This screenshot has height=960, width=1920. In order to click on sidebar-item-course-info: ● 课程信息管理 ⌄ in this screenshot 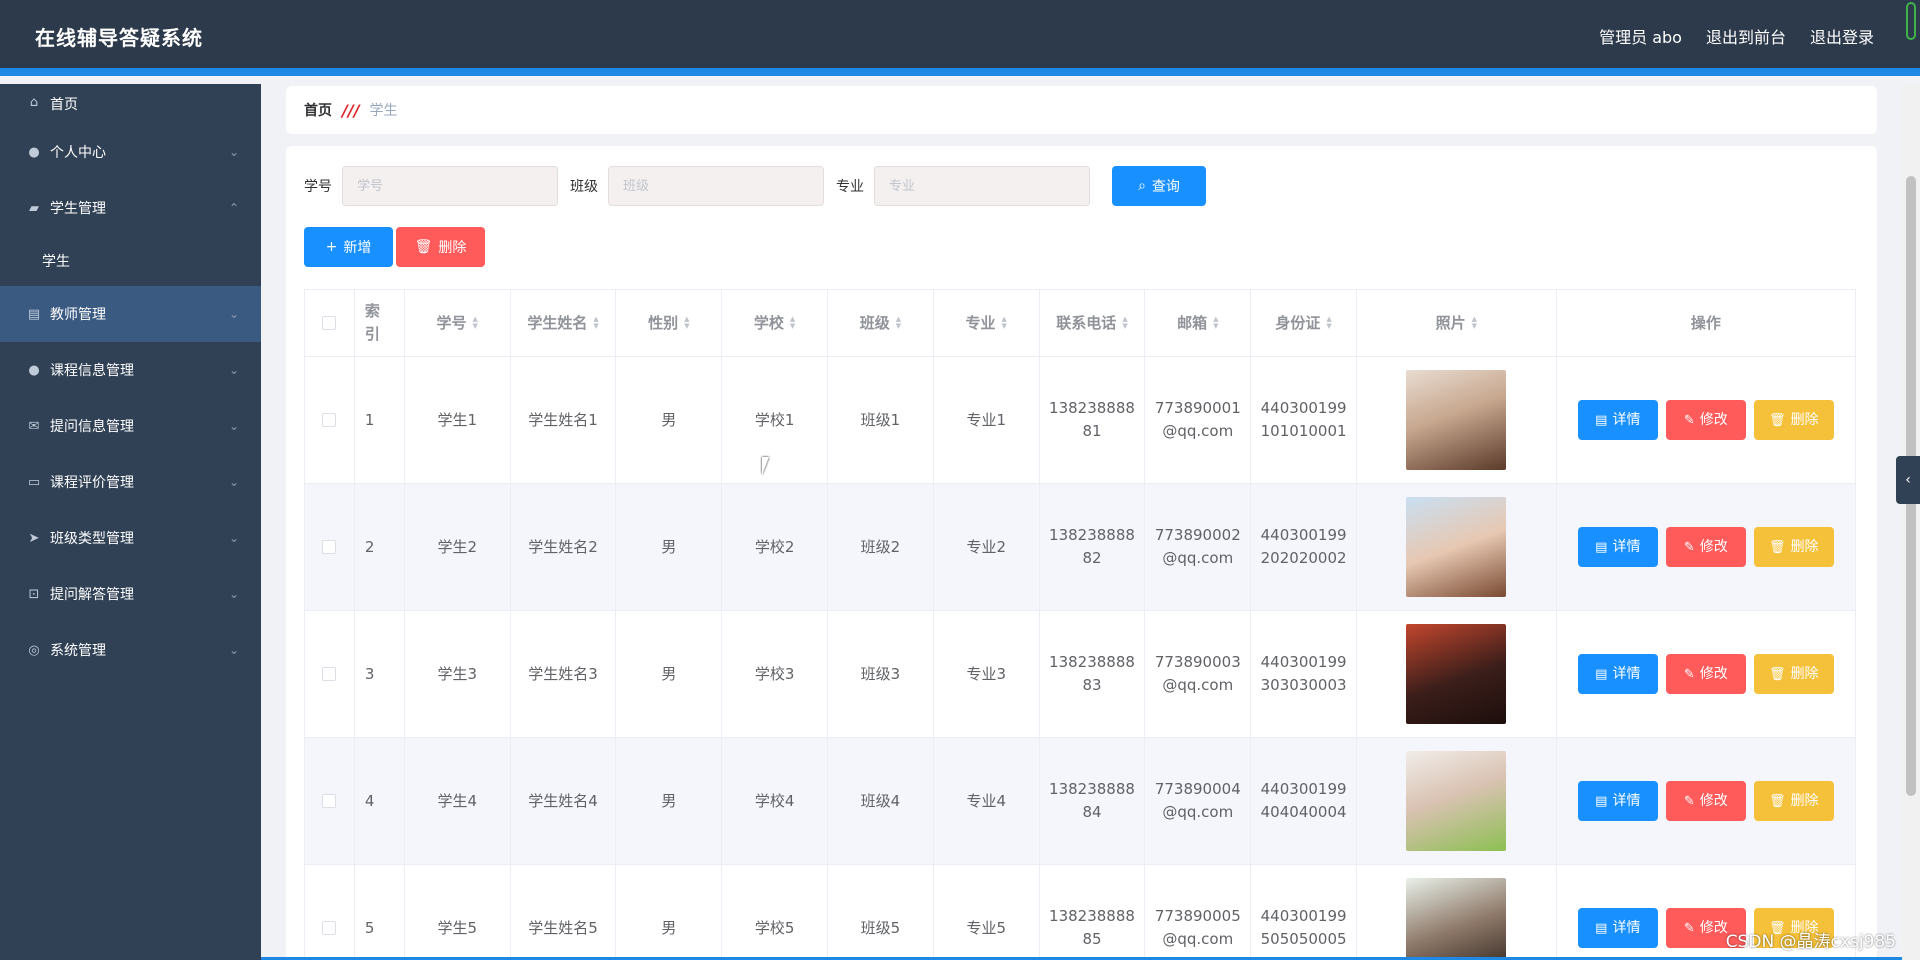, I will do `click(130, 370)`.